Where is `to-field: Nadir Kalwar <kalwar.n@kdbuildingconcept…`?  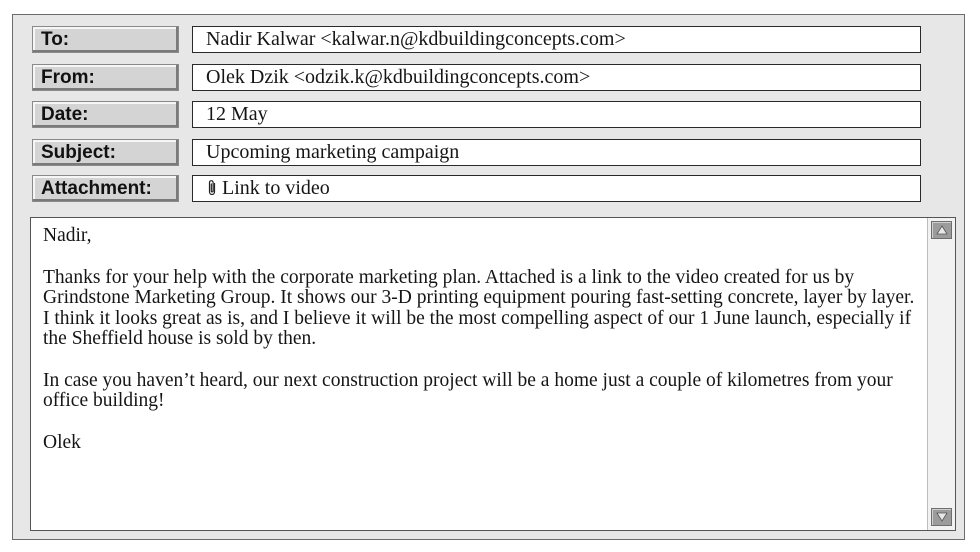 to-field: Nadir Kalwar <kalwar.n@kdbuildingconcept… is located at coordinates (556, 39).